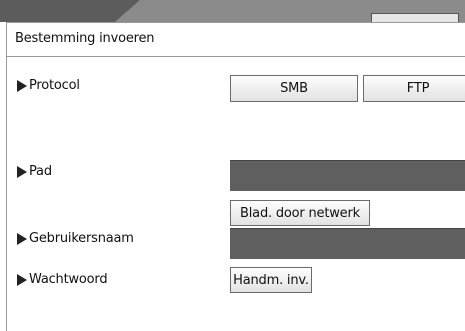 The width and height of the screenshot is (465, 331). What do you see at coordinates (81, 238) in the screenshot?
I see `username-label: Gebruikersnaam` at bounding box center [81, 238].